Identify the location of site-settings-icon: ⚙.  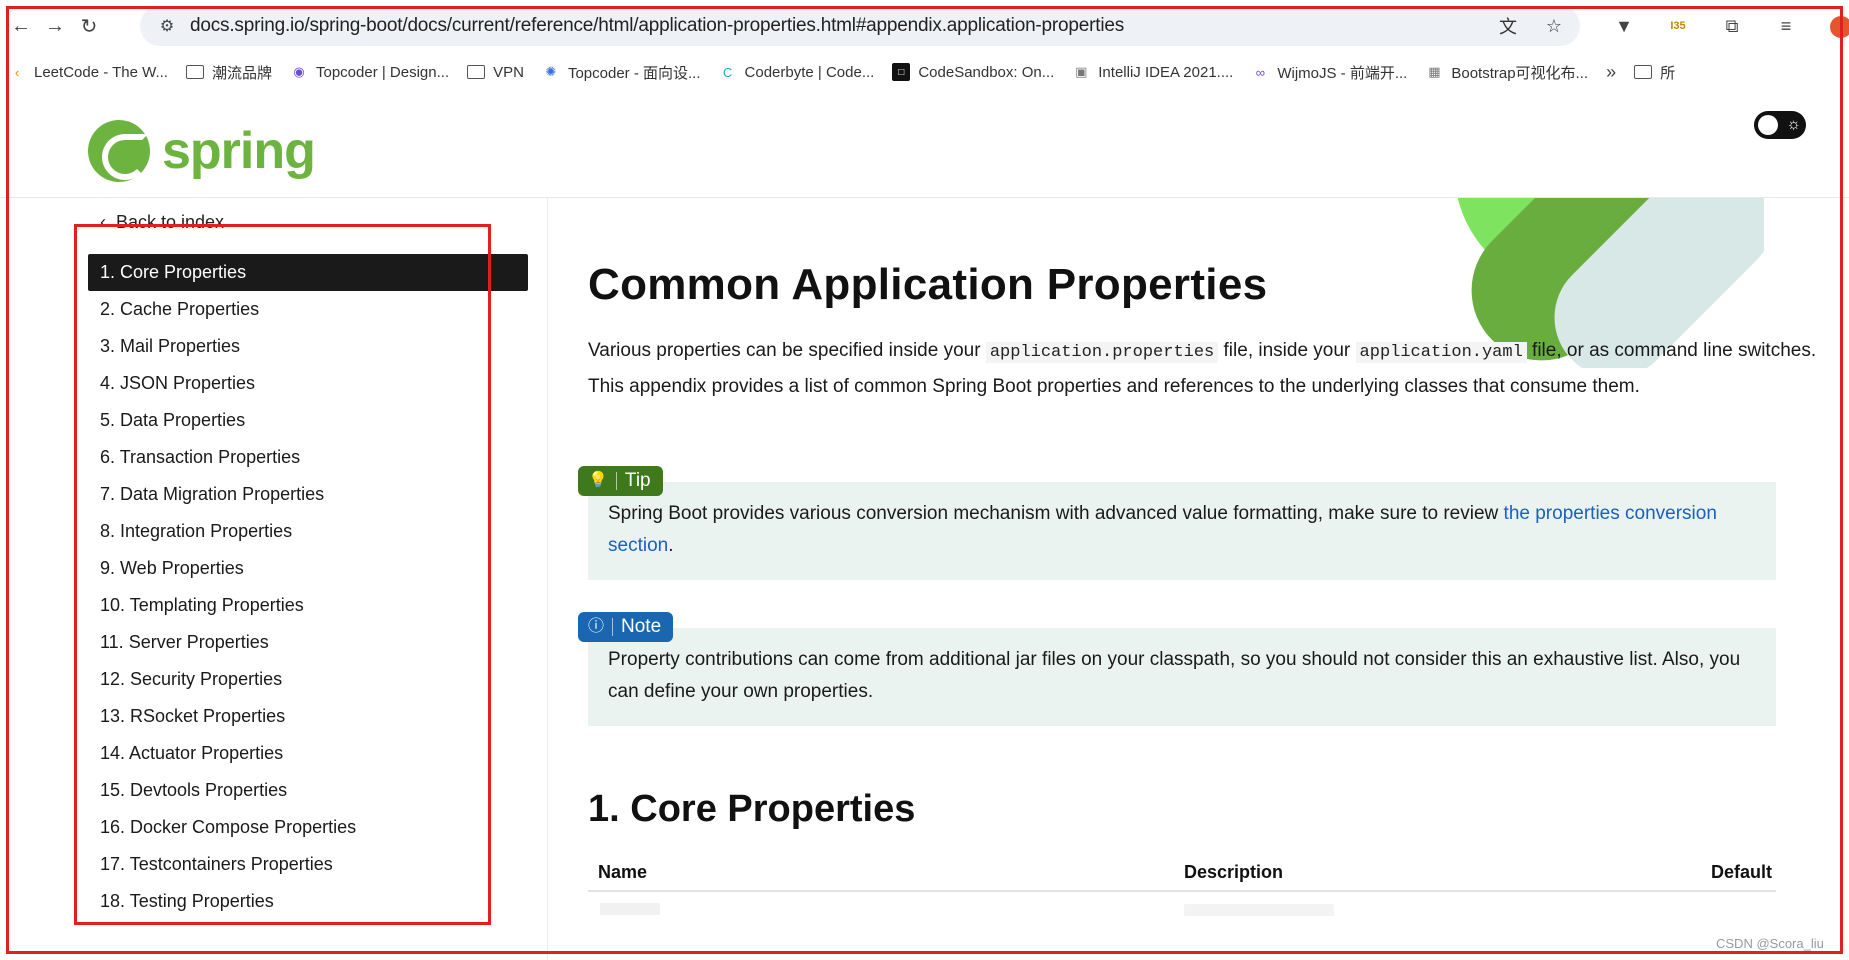
(167, 26).